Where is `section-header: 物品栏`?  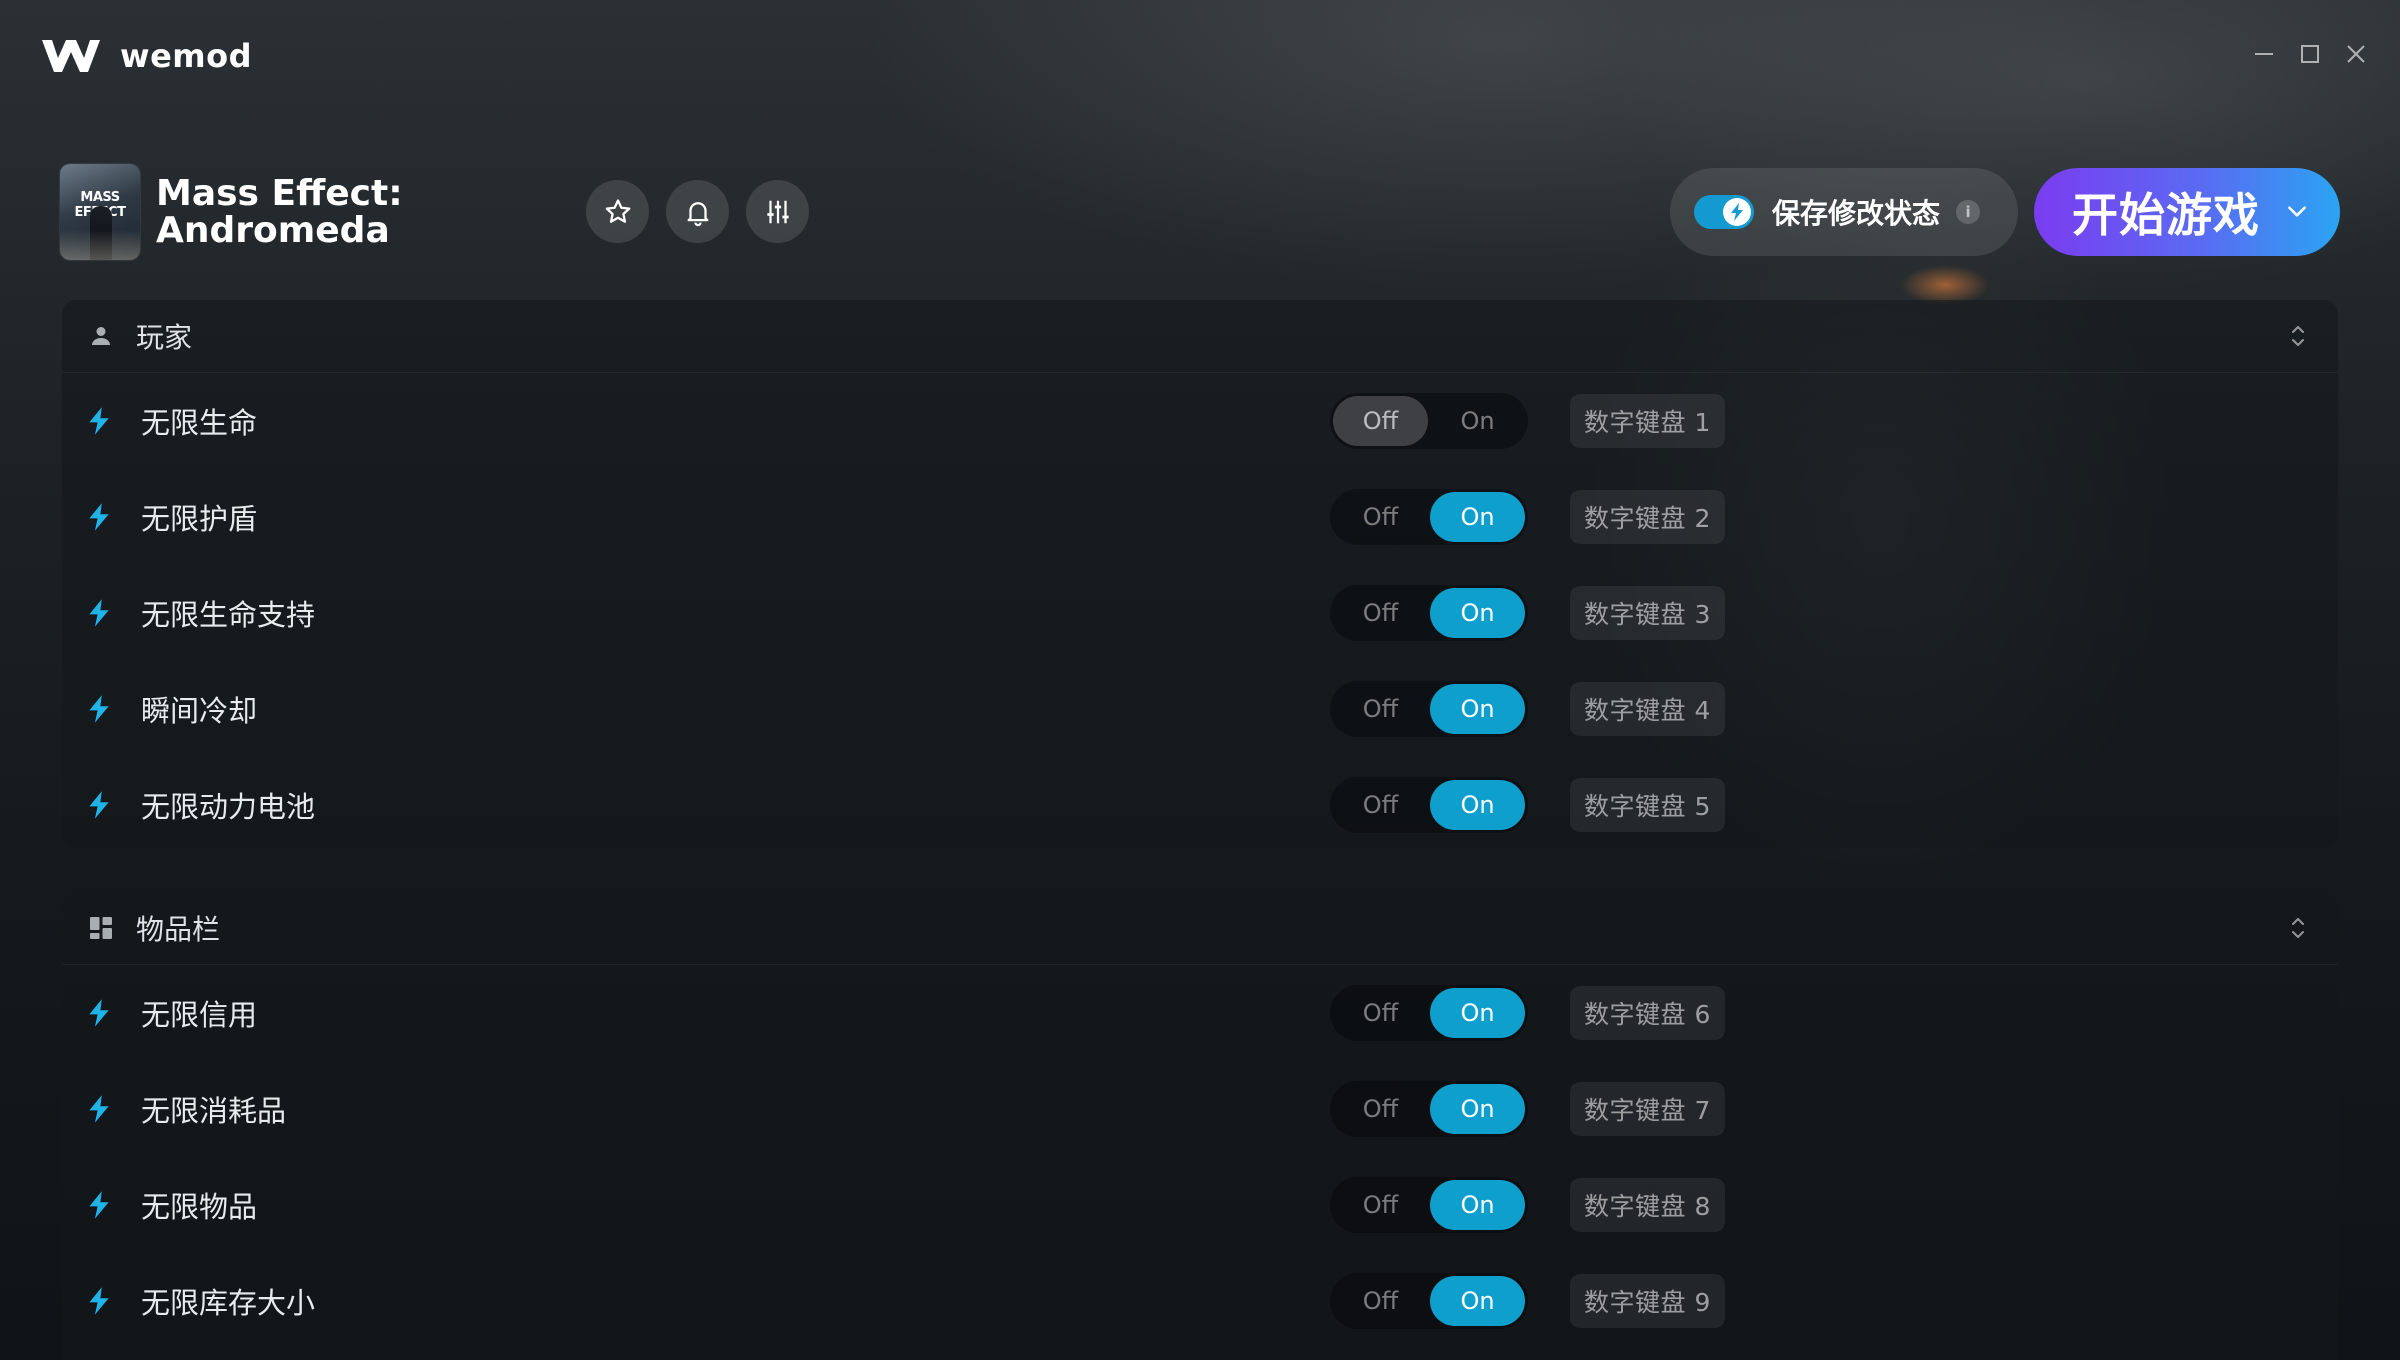 section-header: 物品栏 is located at coordinates (1200, 928).